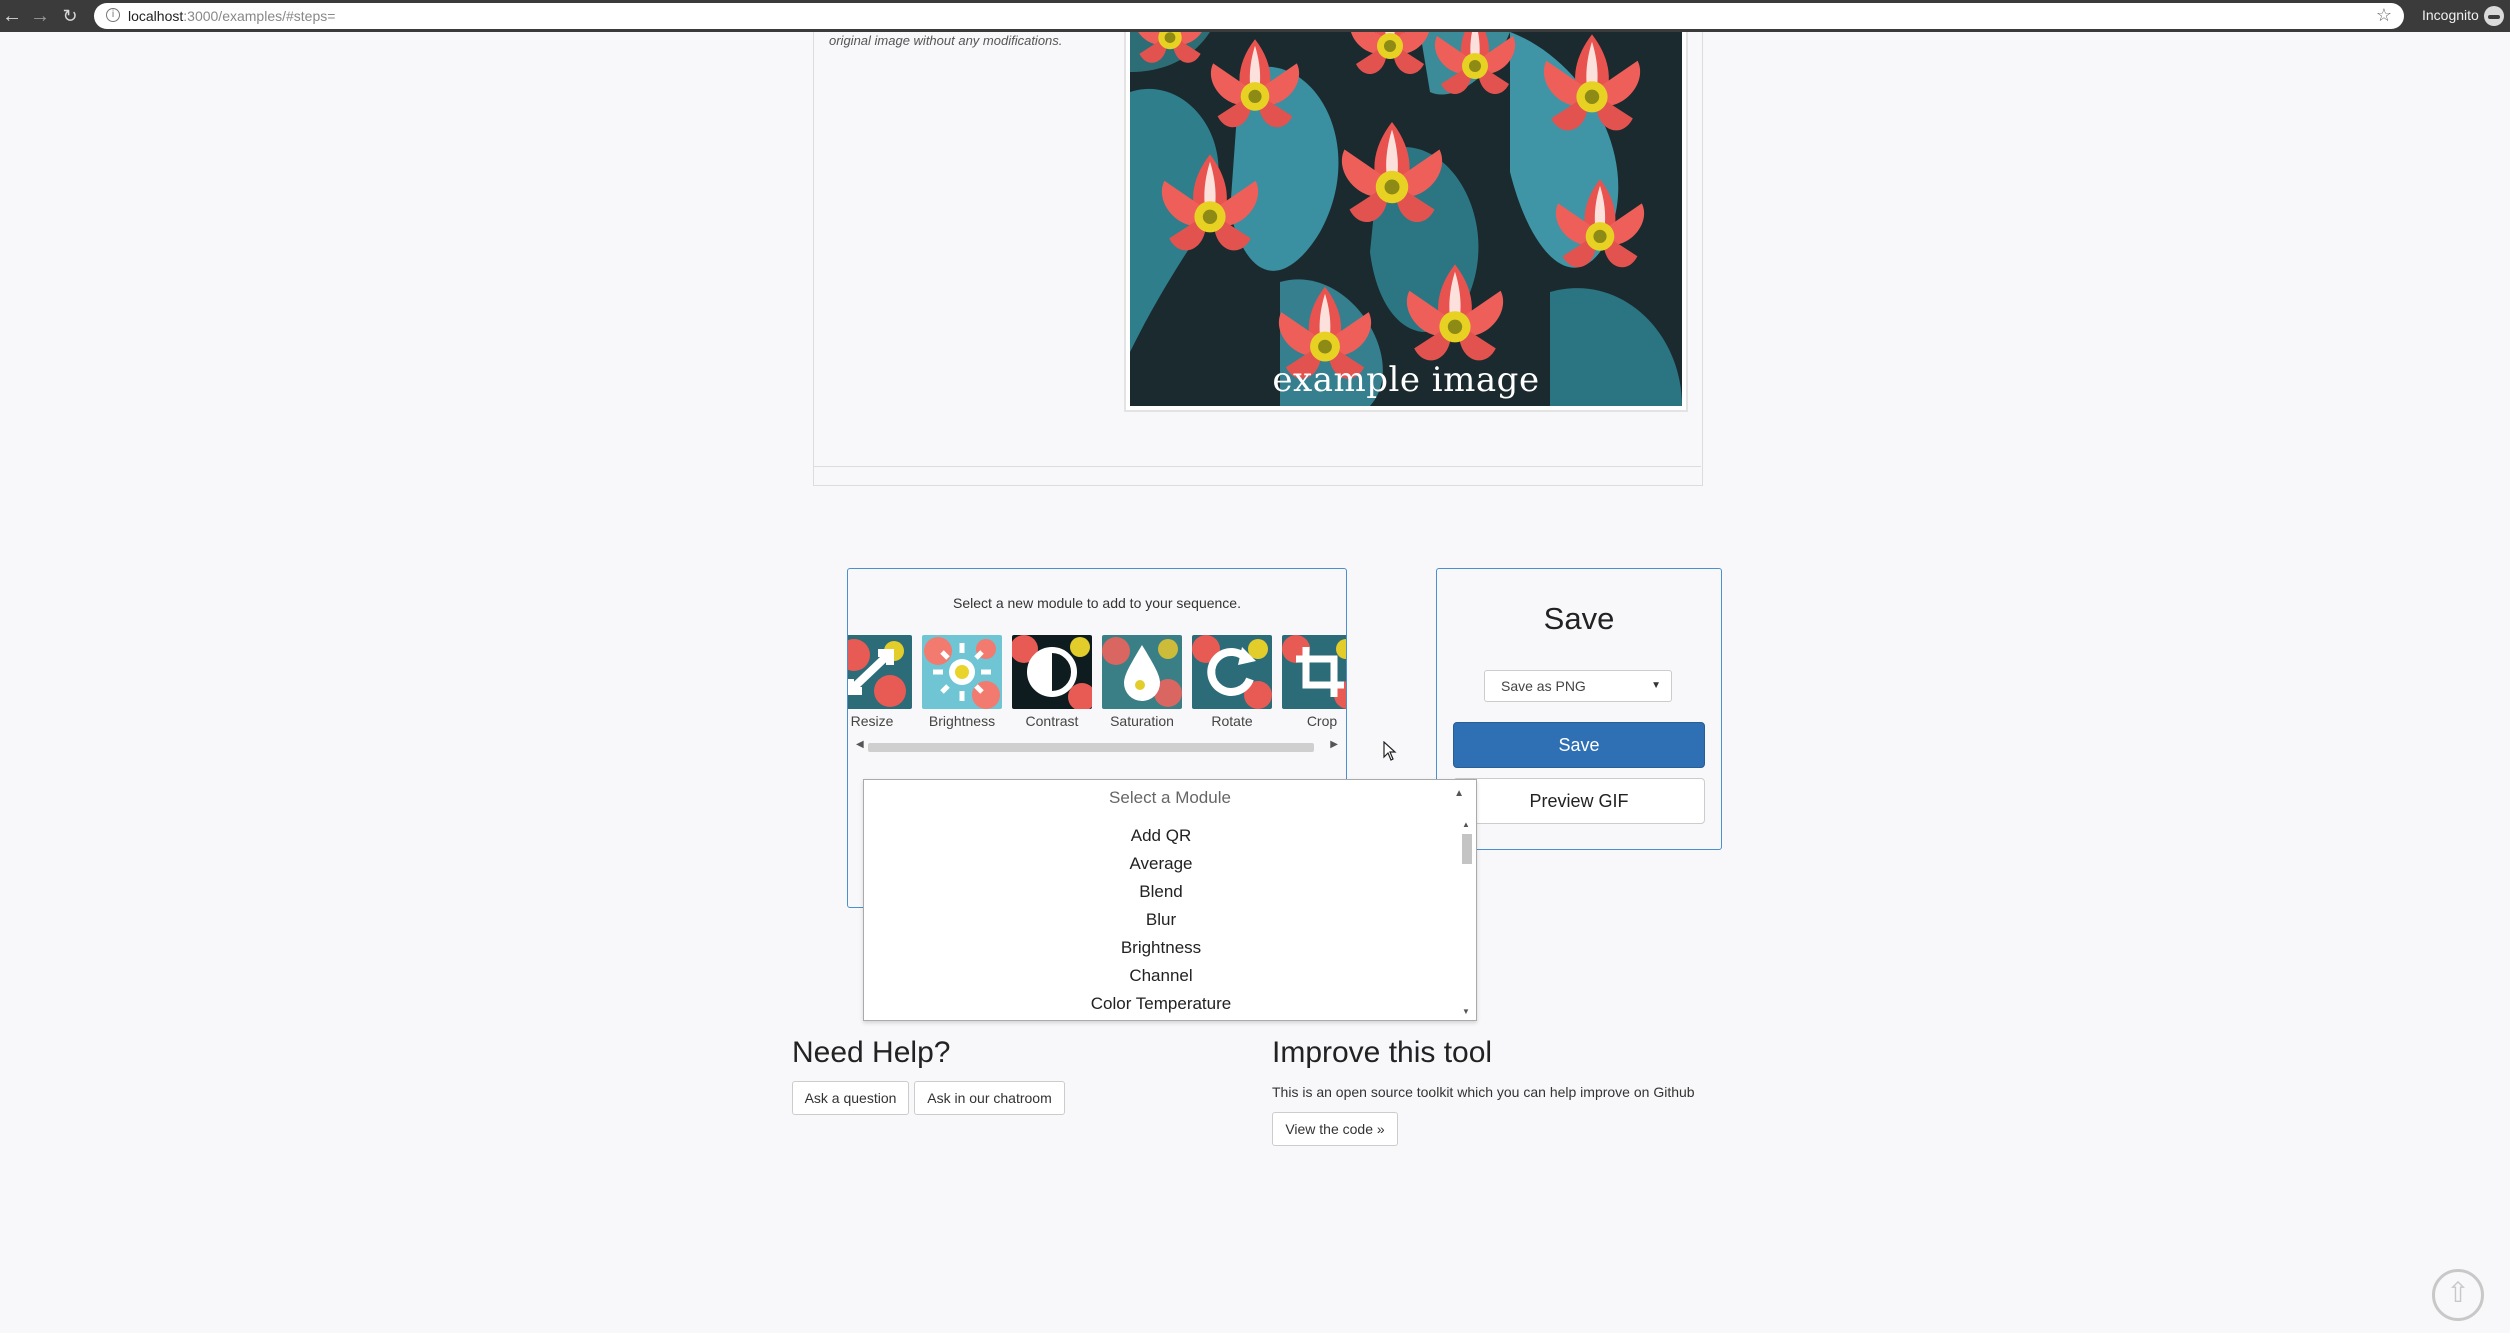 Image resolution: width=2510 pixels, height=1333 pixels. I want to click on module-thumb-rotate, so click(1232, 672).